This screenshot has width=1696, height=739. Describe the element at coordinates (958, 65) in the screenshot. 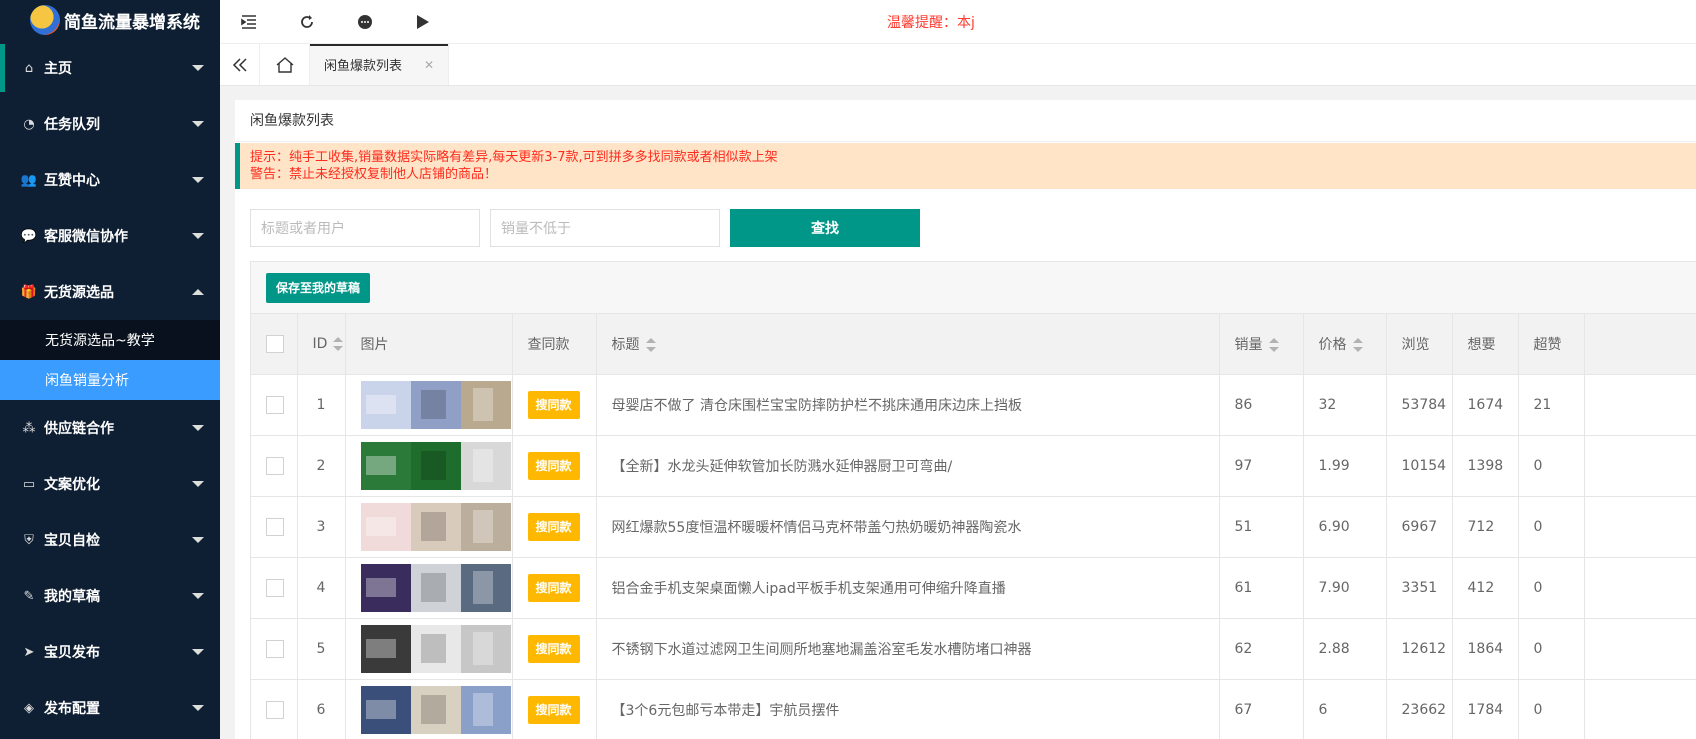

I see `tab-bar: 闲鱼爆款列表 ✕` at that location.